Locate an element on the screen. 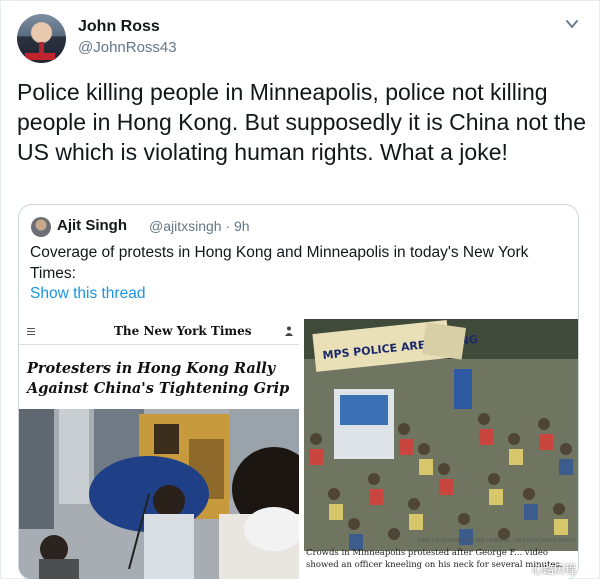  nyt-header: The New York Times is located at coordinates (159, 332).